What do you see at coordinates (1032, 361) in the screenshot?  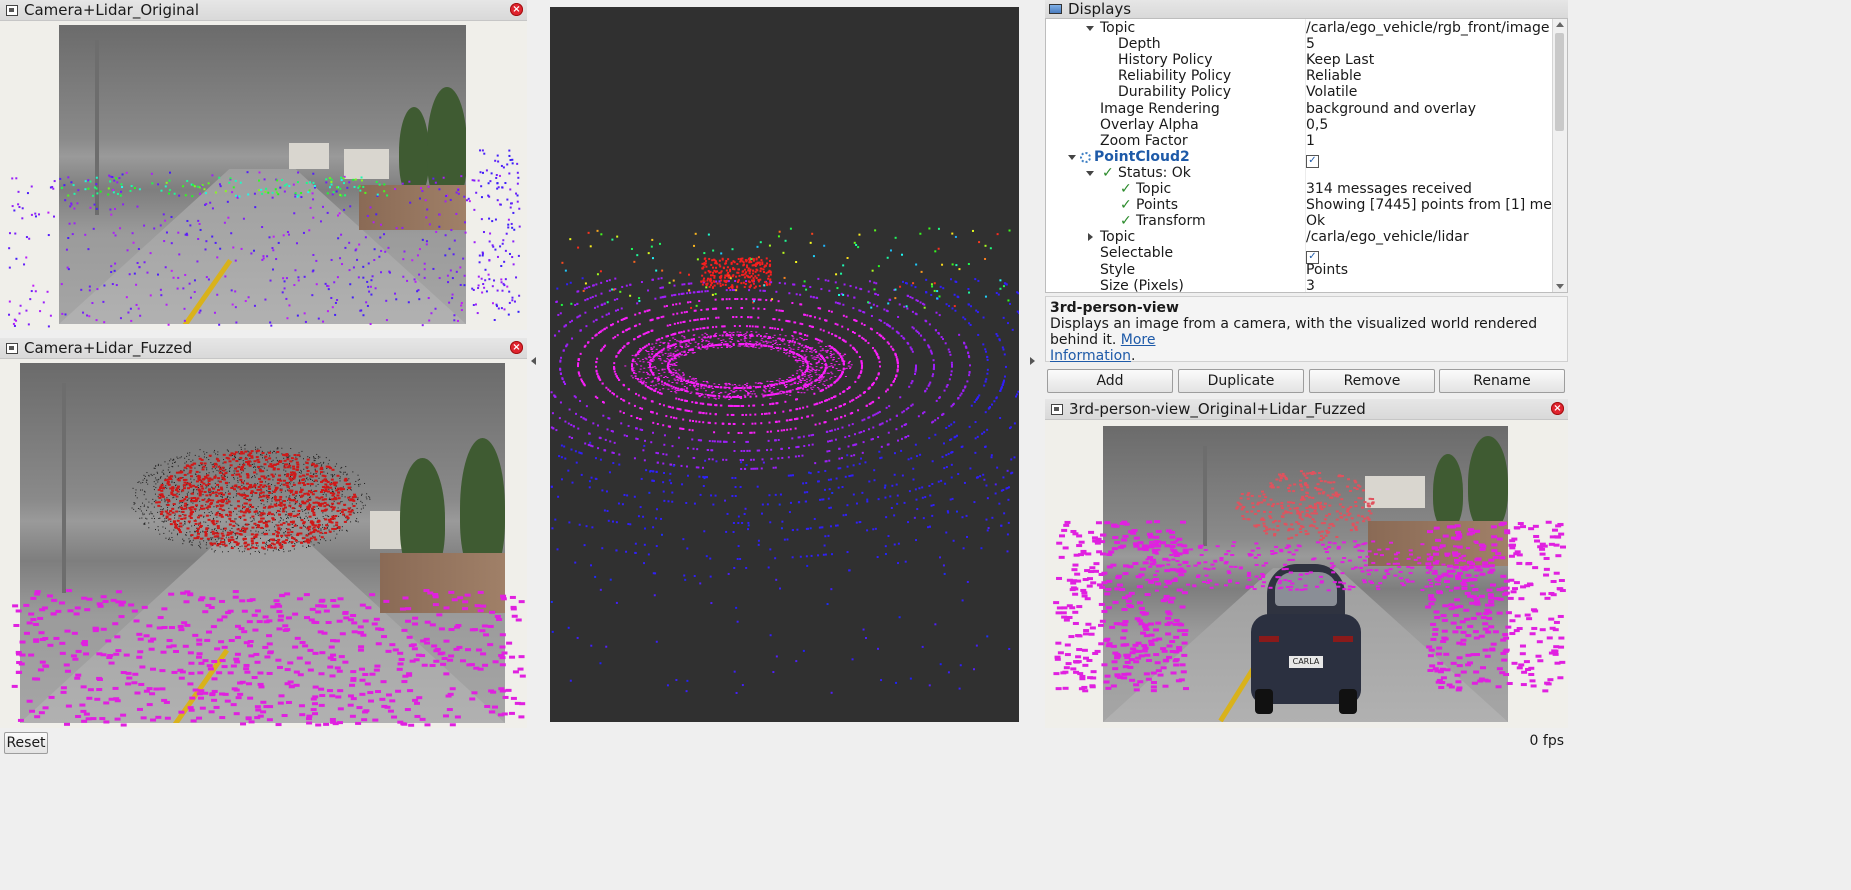 I see `splitter-handle-right` at bounding box center [1032, 361].